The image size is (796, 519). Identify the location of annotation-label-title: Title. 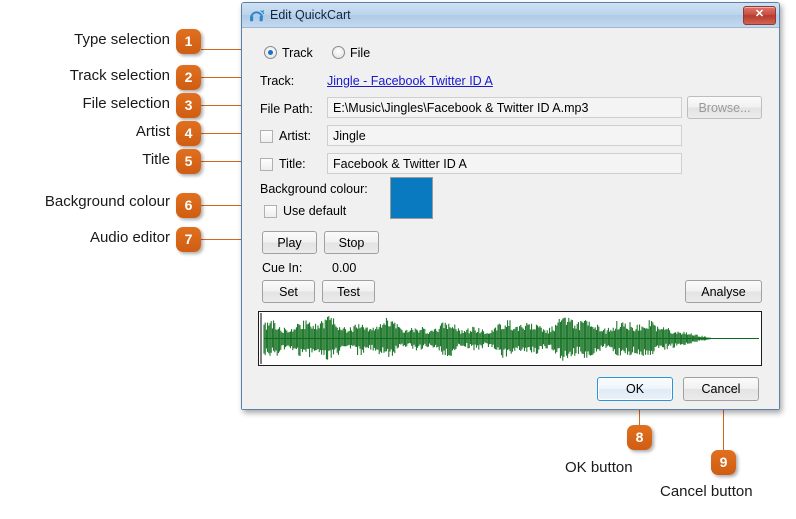
(156, 159).